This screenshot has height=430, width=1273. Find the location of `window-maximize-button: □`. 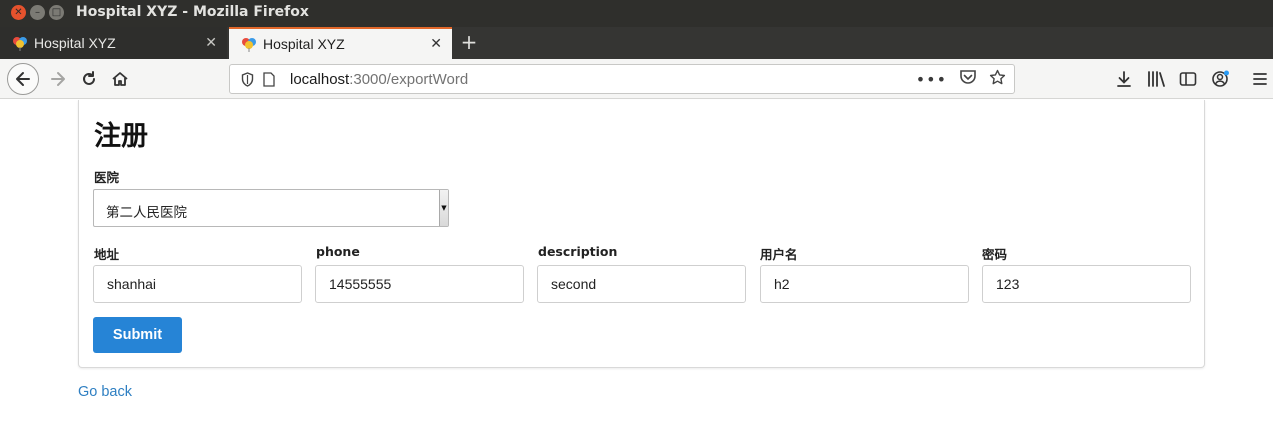

window-maximize-button: □ is located at coordinates (56, 12).